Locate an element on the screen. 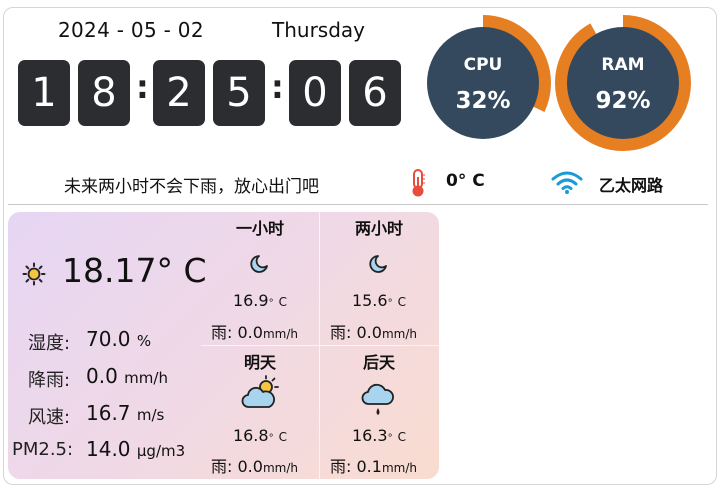 The height and width of the screenshot is (488, 721). forecast-title: 两小时 is located at coordinates (378, 228).